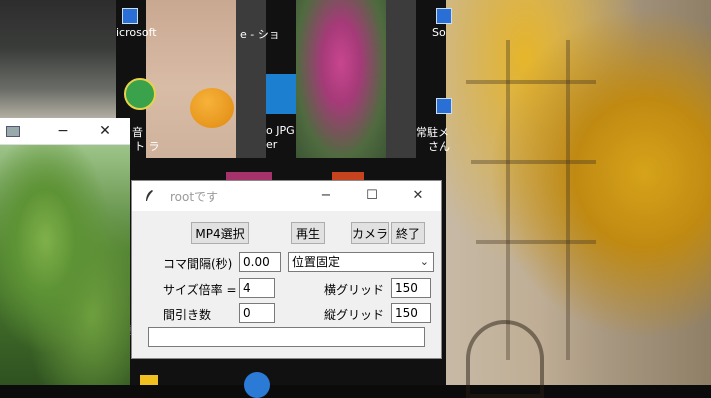  What do you see at coordinates (187, 315) in the screenshot?
I see `thinning-label: 間引き数` at bounding box center [187, 315].